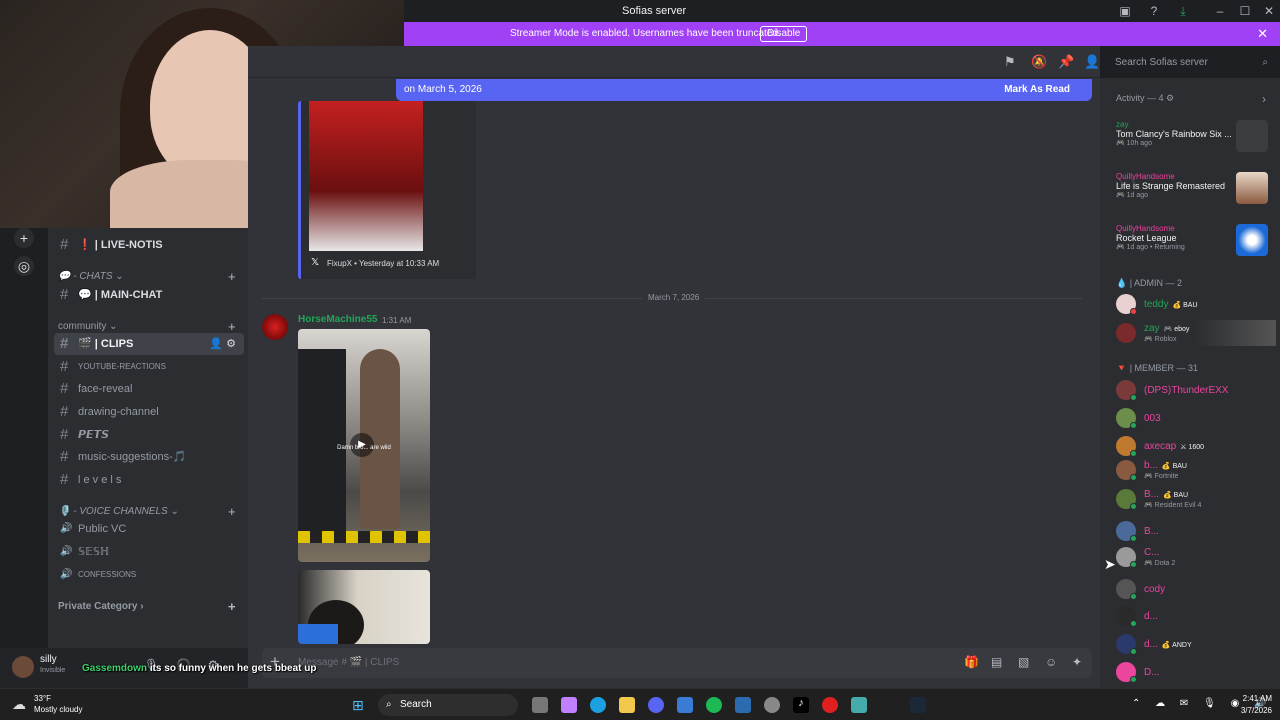 This screenshot has height=720, width=1280. Describe the element at coordinates (1254, 704) in the screenshot. I see `clock: 2:41 AM 3/7/2026` at that location.